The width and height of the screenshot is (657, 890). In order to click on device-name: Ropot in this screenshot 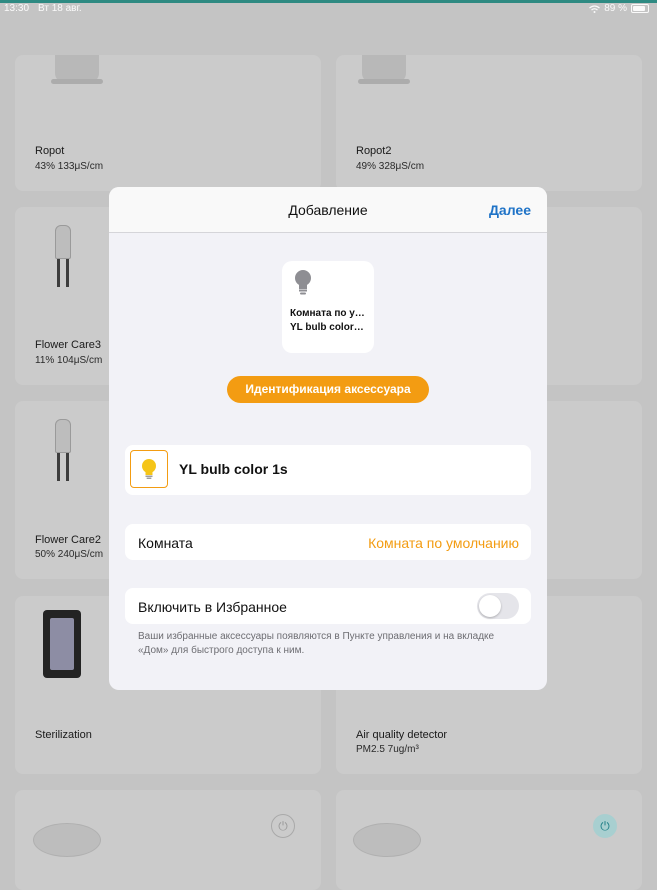, I will do `click(50, 151)`.